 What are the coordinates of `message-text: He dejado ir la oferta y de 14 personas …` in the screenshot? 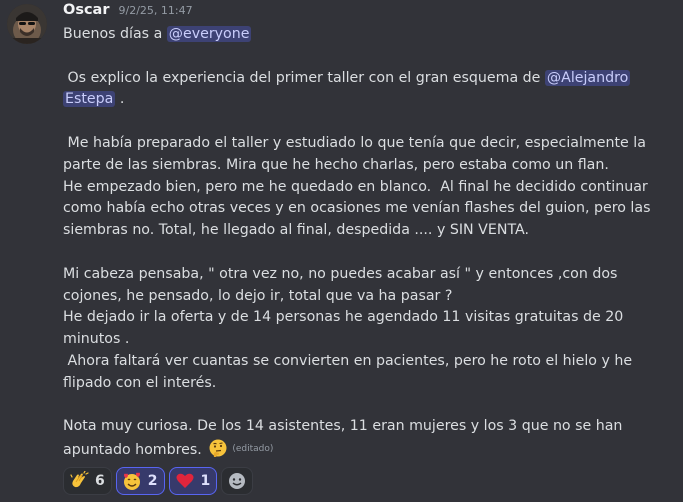 It's located at (343, 317).